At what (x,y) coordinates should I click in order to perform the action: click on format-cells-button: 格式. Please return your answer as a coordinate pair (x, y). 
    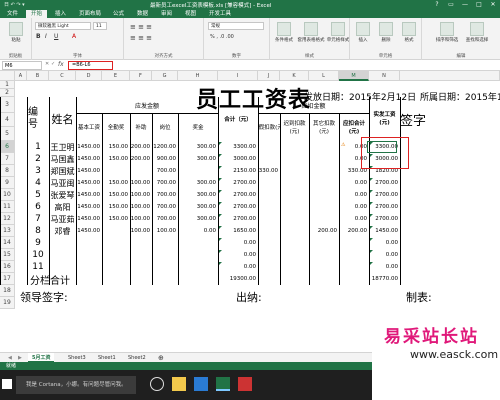
    Looking at the image, I should click on (409, 32).